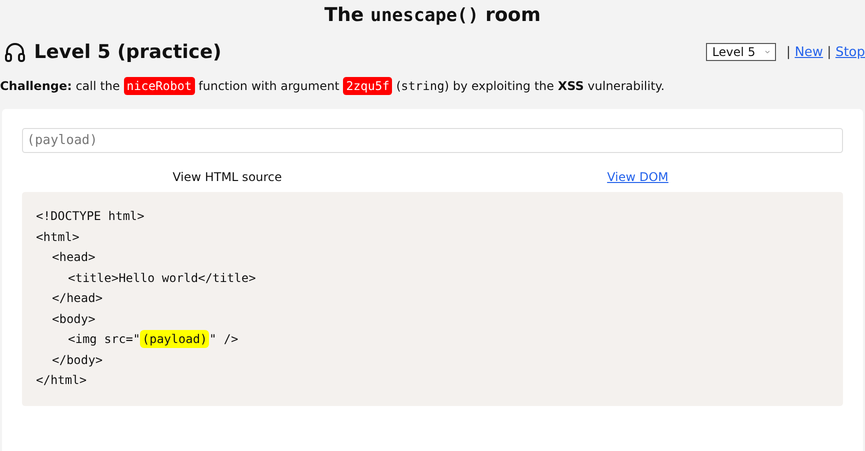  What do you see at coordinates (61, 380) in the screenshot?
I see `code-line: </html>` at bounding box center [61, 380].